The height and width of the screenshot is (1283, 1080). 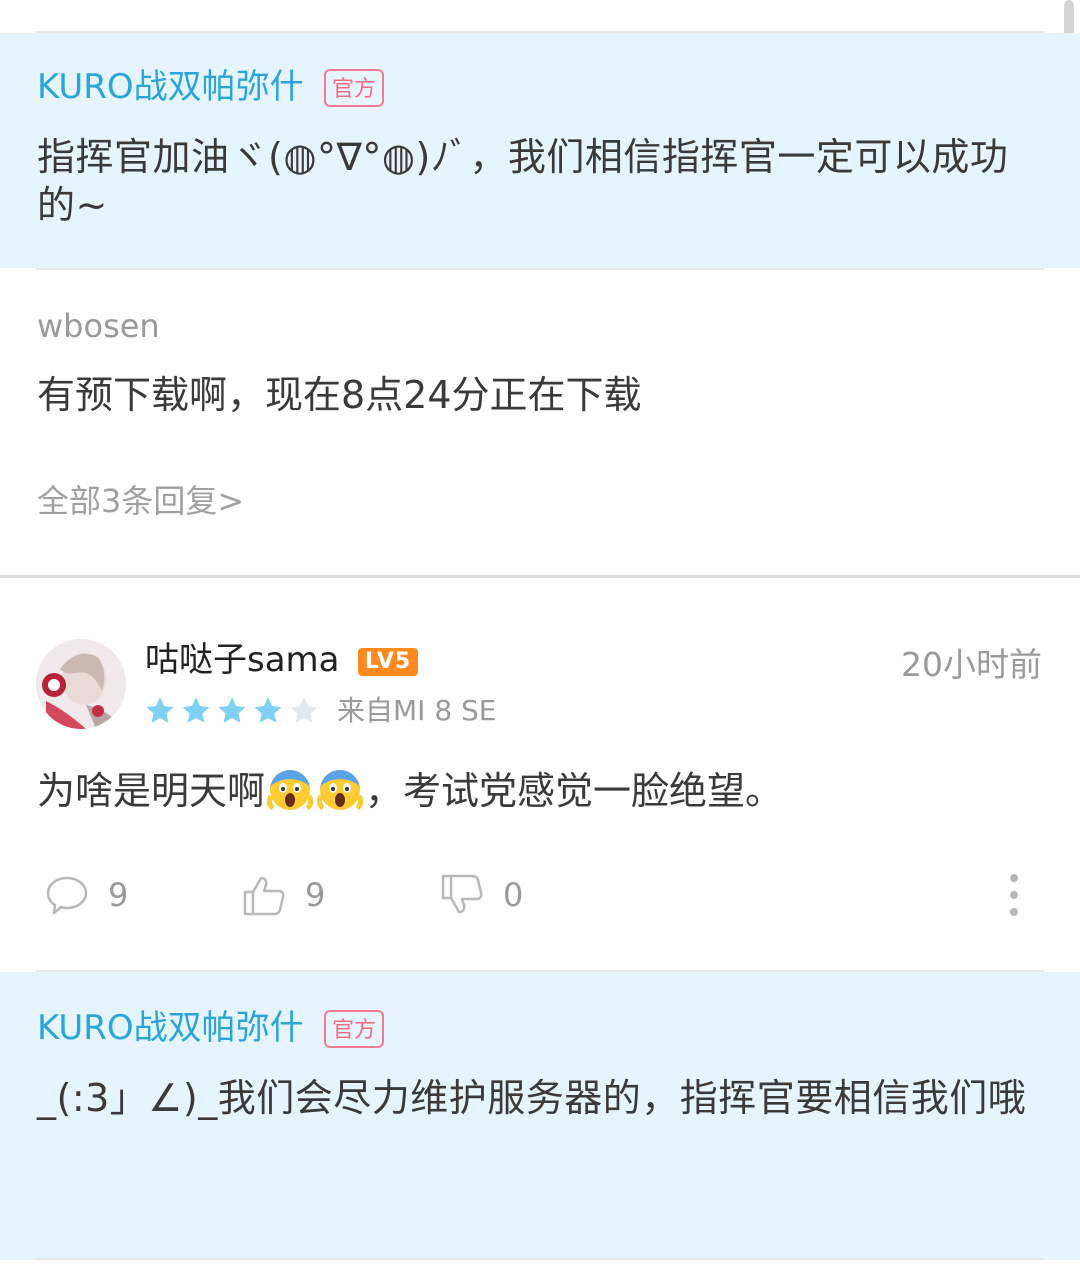 What do you see at coordinates (574, 791) in the screenshot?
I see `comment-text-end: ，考试党感觉一脸绝望。` at bounding box center [574, 791].